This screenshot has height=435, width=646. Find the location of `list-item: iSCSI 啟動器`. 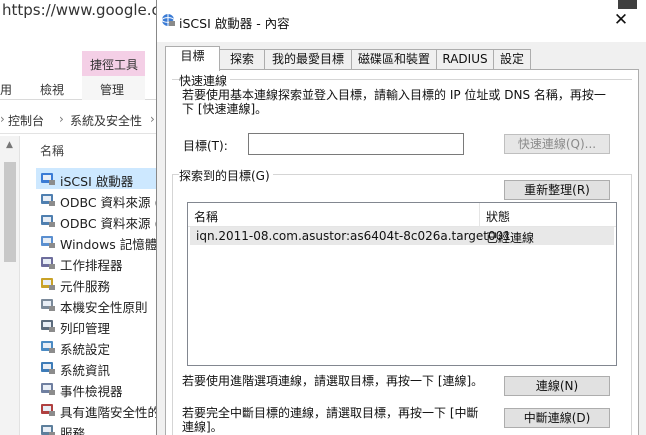

list-item: iSCSI 啟動器 is located at coordinates (97, 178).